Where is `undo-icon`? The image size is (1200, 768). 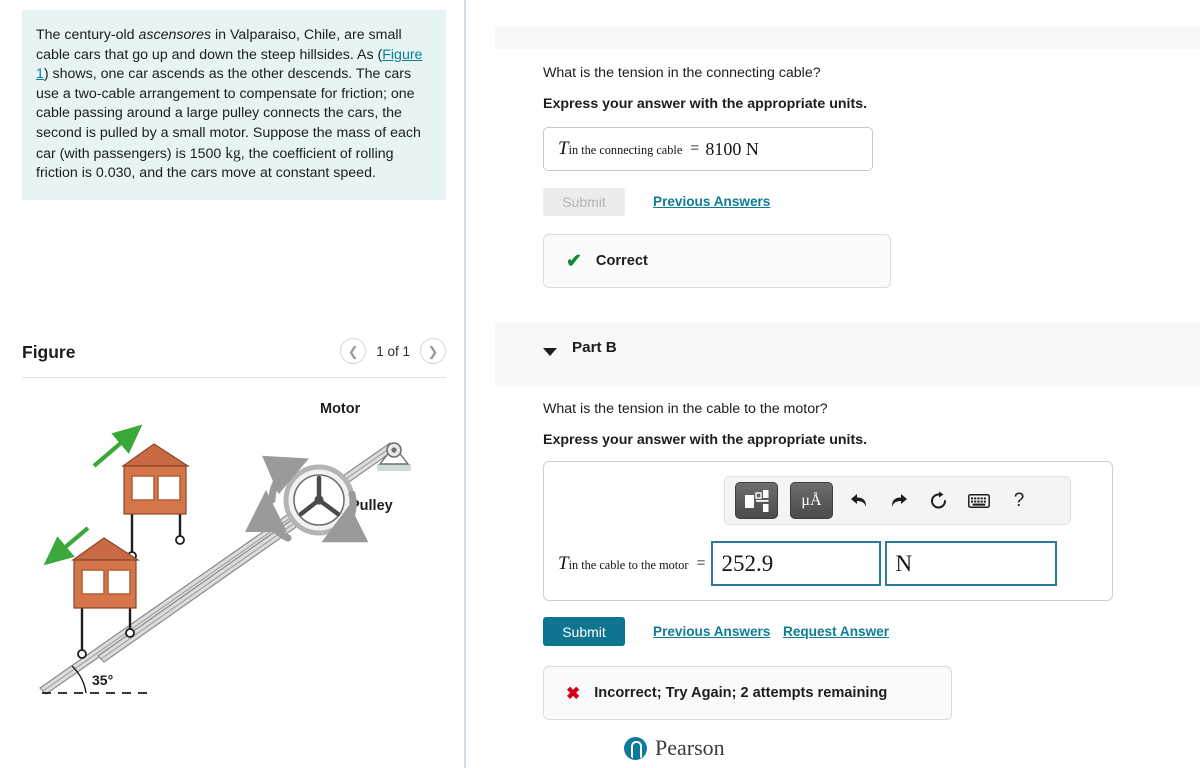 undo-icon is located at coordinates (859, 500).